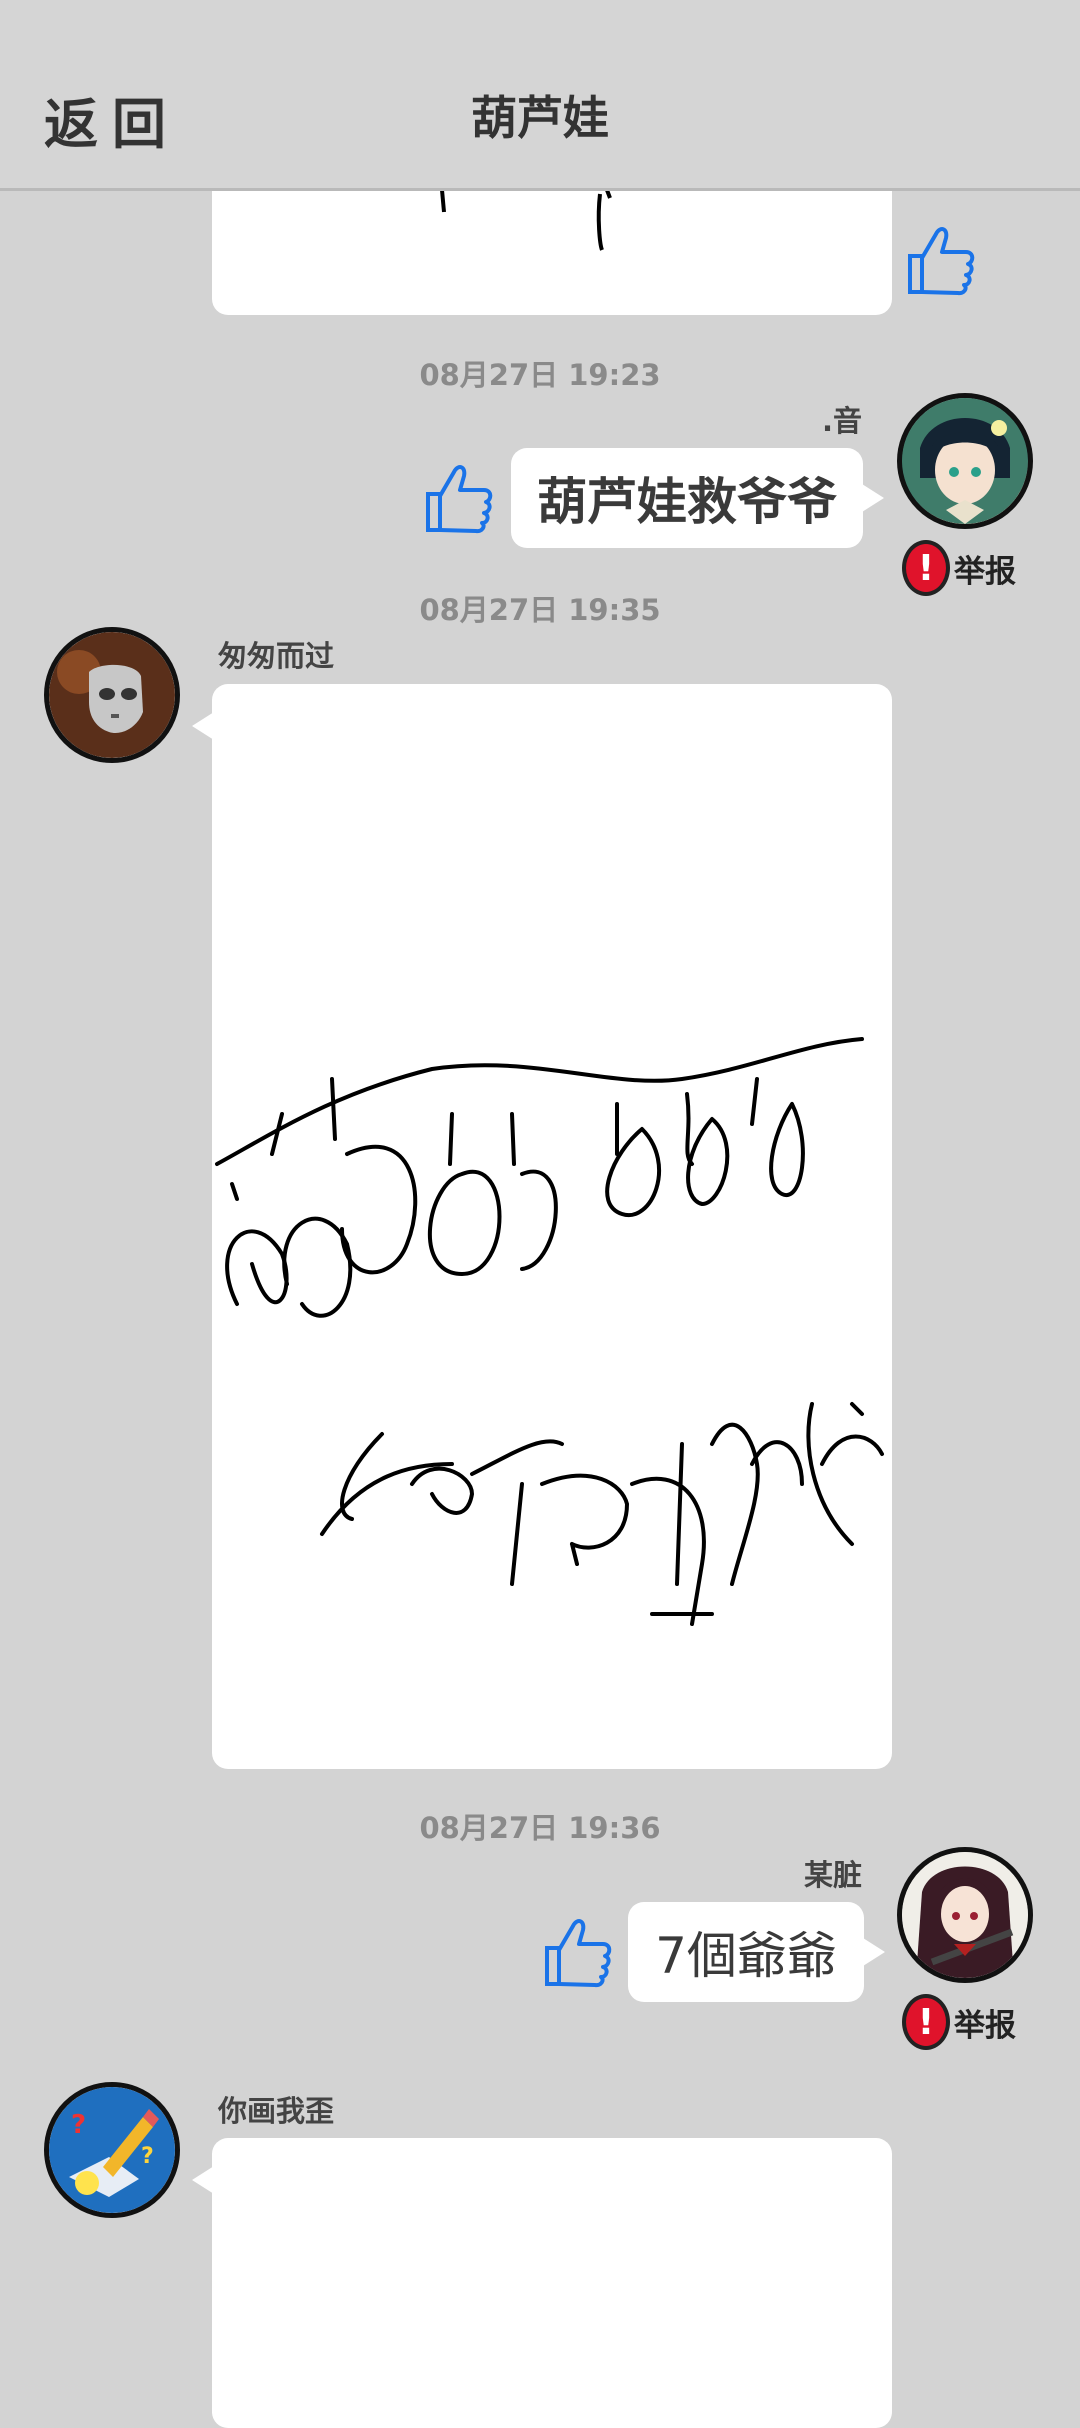  Describe the element at coordinates (540, 1828) in the screenshot. I see `timestamp: 08月27日 19:36` at that location.